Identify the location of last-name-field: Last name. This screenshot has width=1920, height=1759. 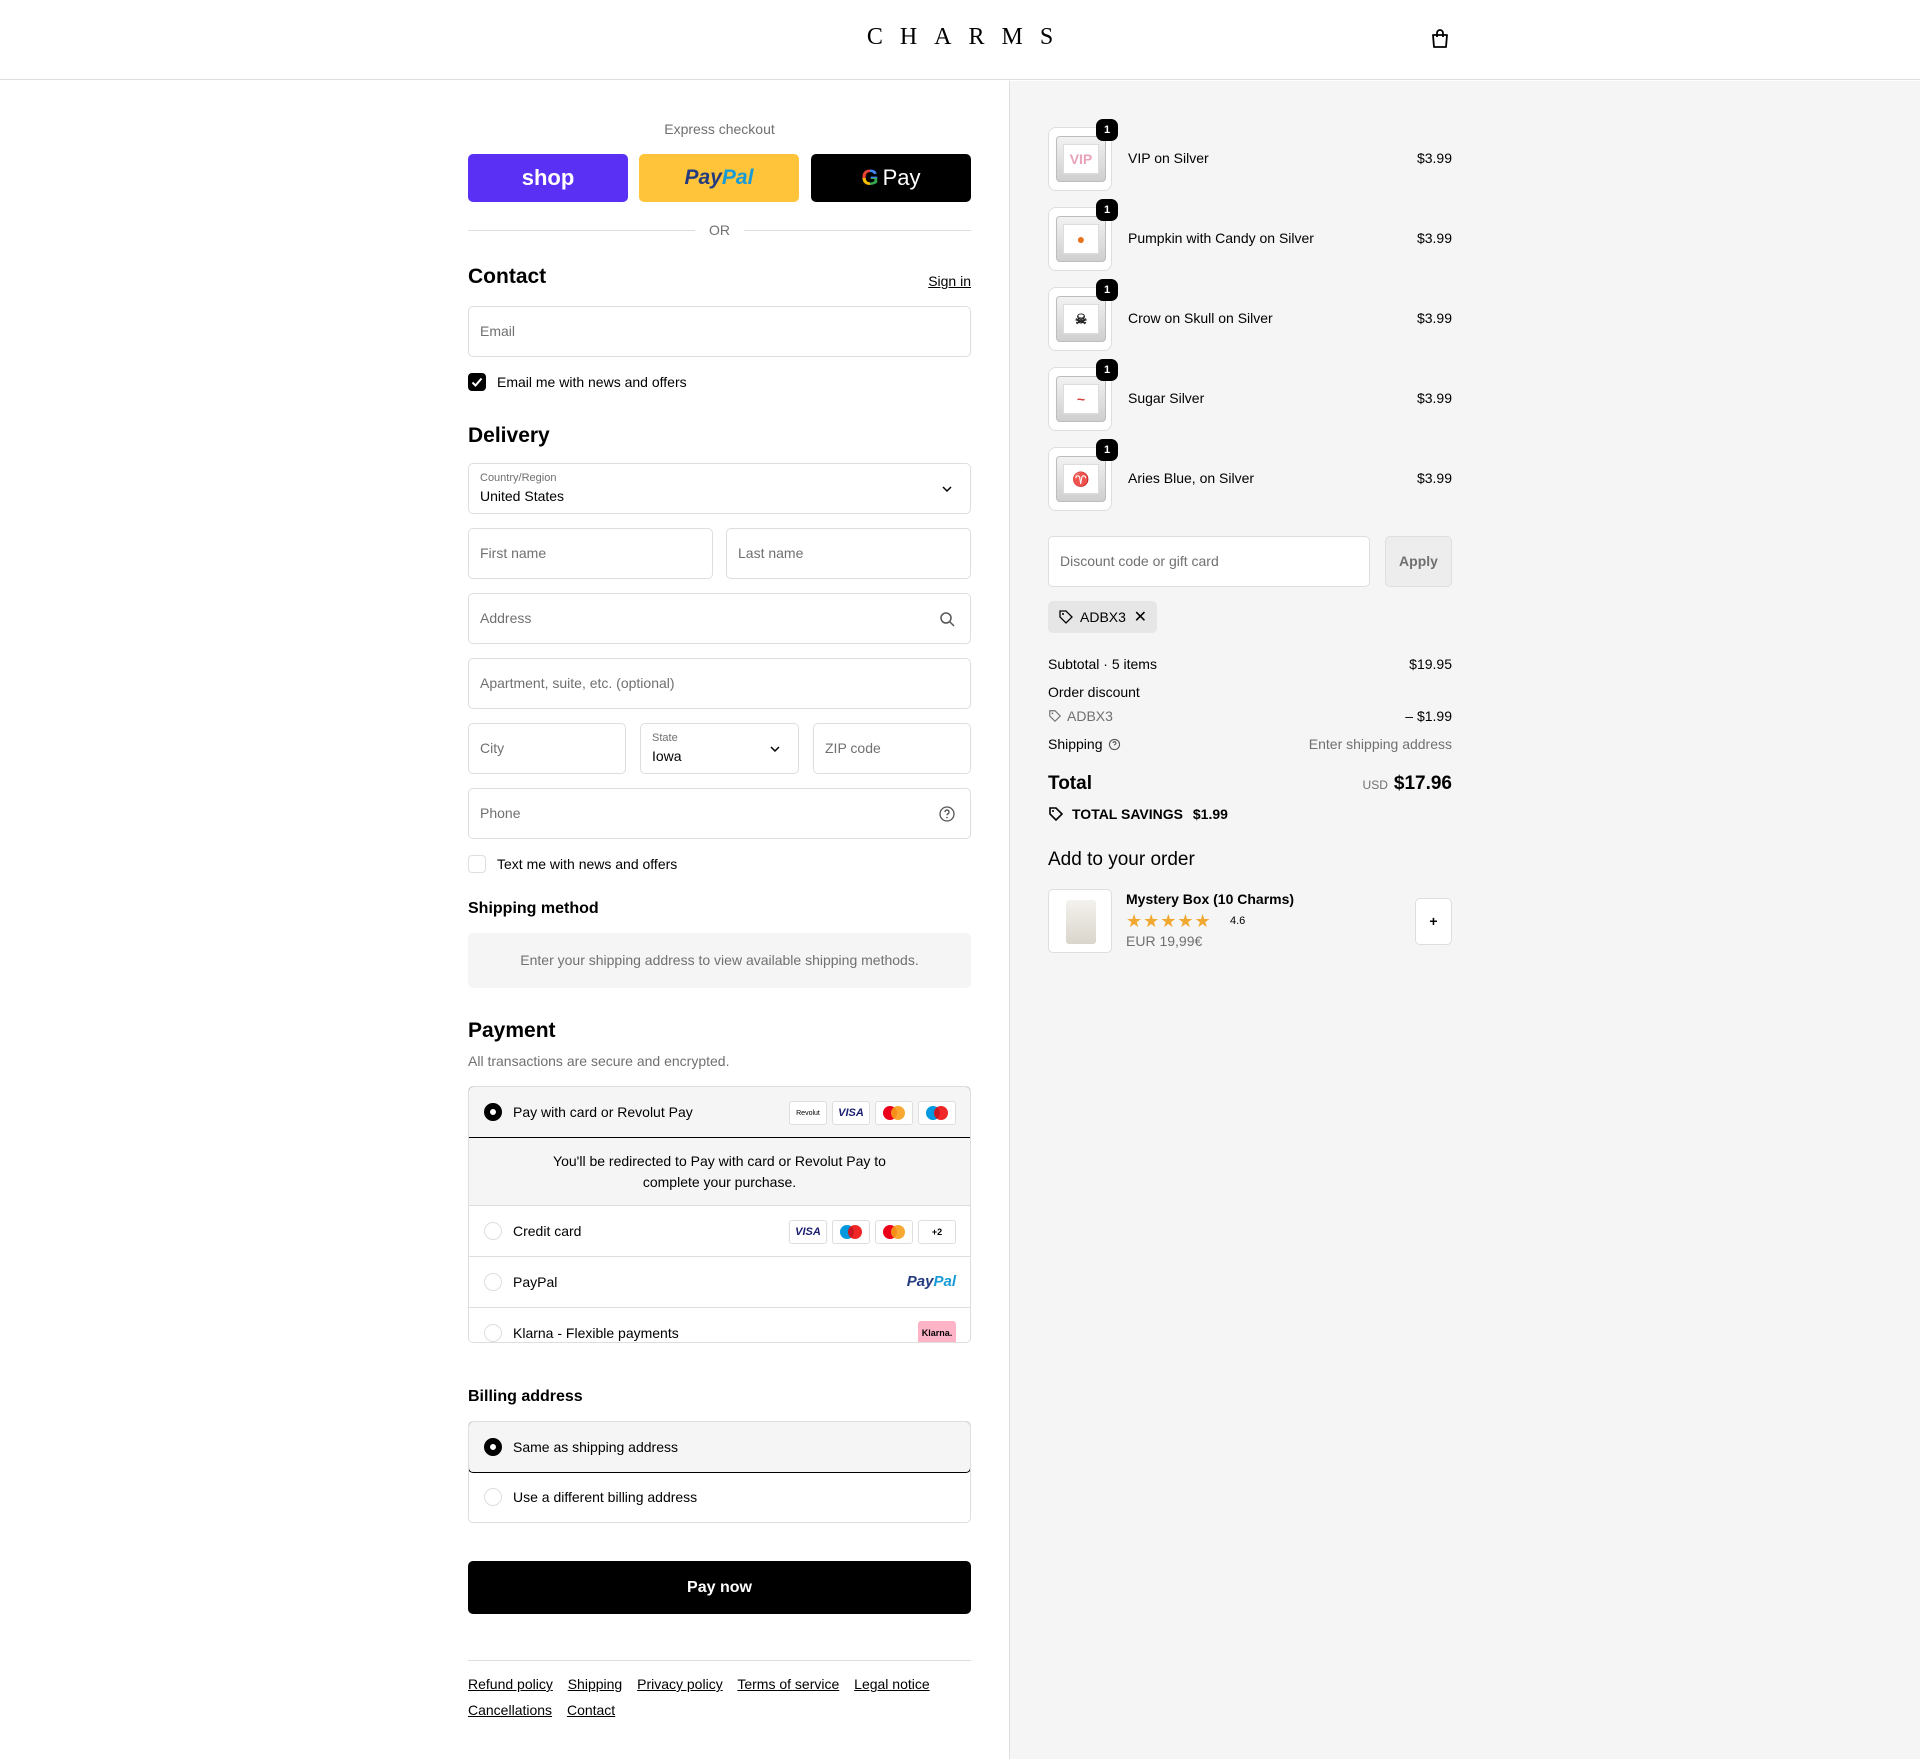
(848, 553).